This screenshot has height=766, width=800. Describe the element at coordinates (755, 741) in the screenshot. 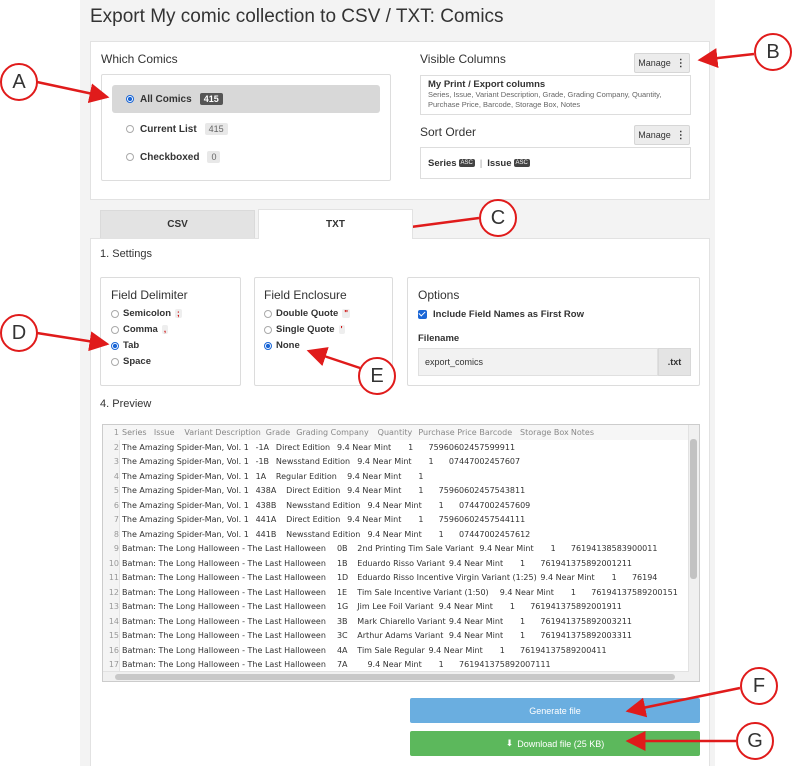

I see `callout-g: G` at that location.